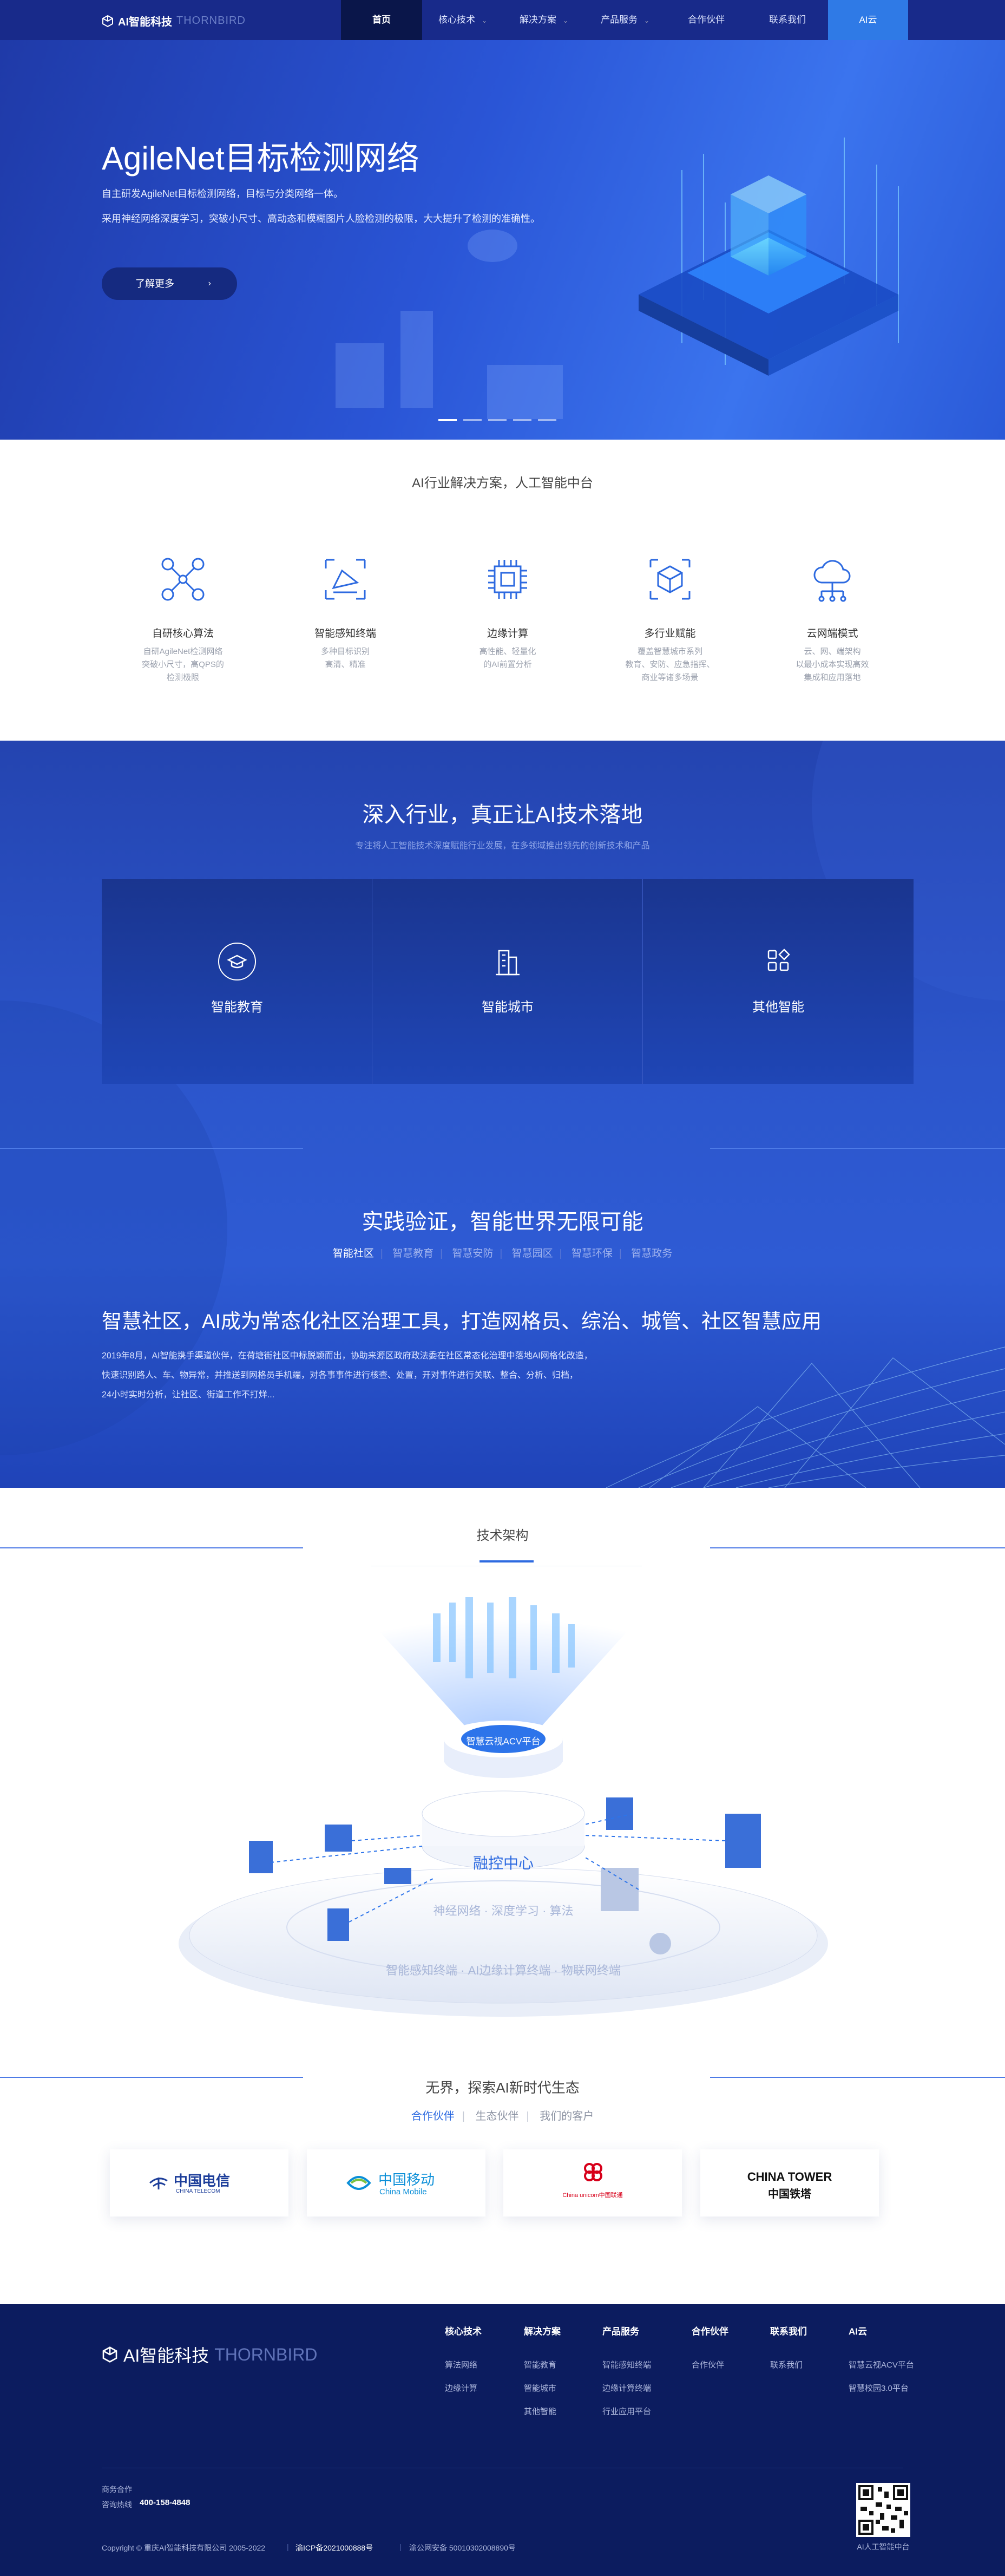 The image size is (1005, 2576). Describe the element at coordinates (670, 618) in the screenshot. I see `solution-item: 多行业赋能 覆盖智慧城市系列 教育、安防、应急指挥、 商业等诸多场景` at that location.